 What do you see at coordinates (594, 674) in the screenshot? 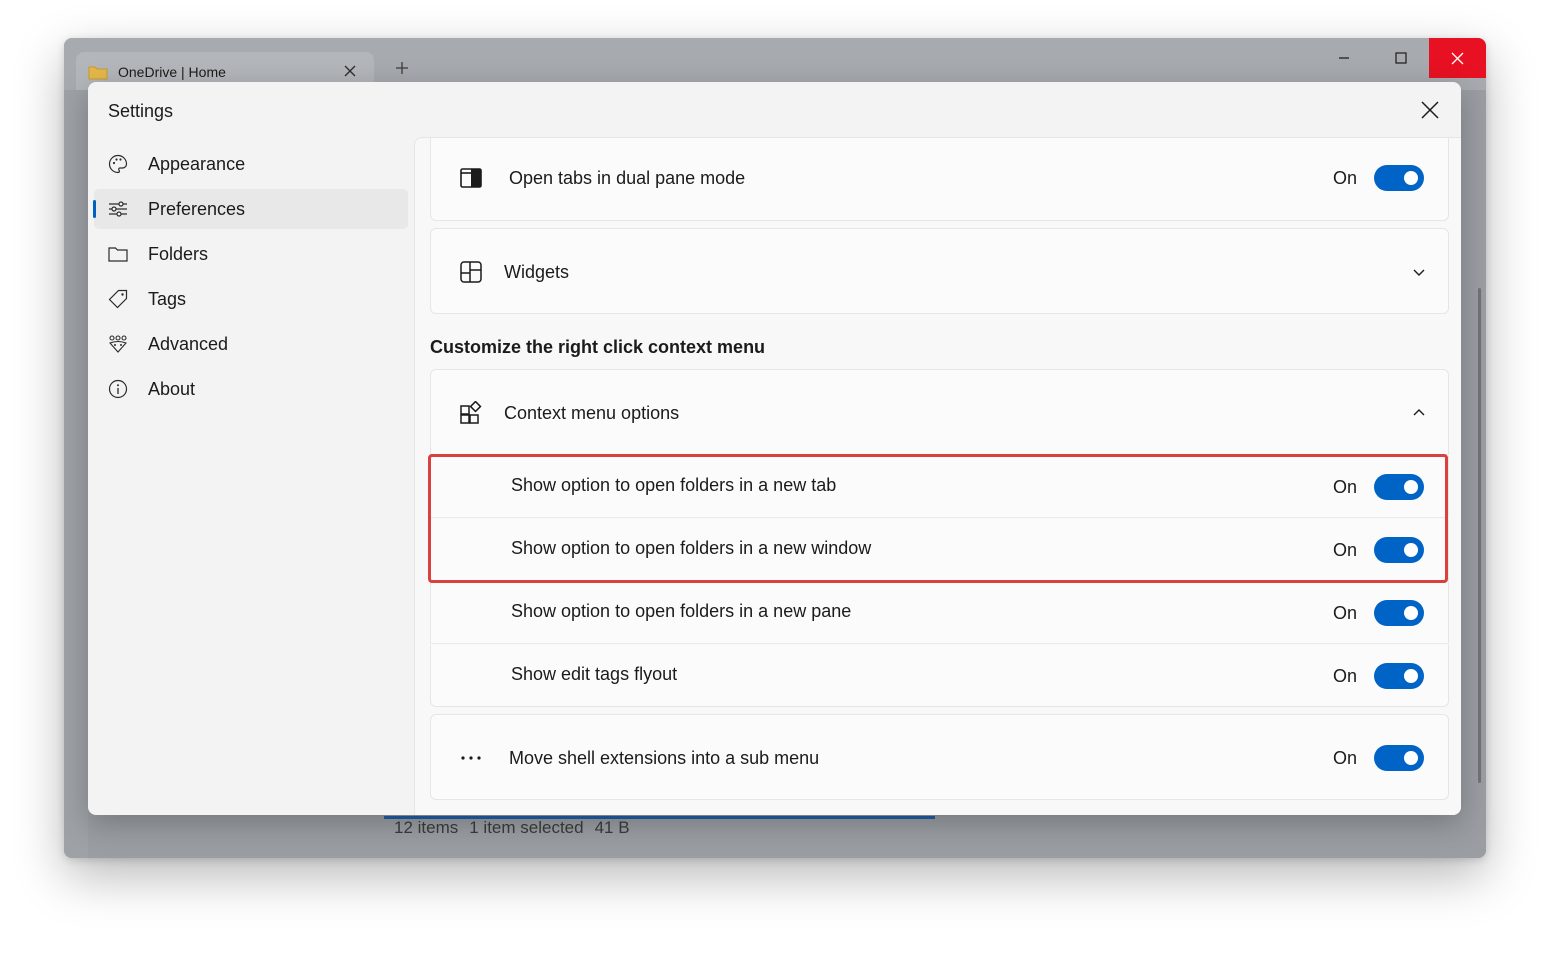
I see `setting-label: Show edit tags flyout` at bounding box center [594, 674].